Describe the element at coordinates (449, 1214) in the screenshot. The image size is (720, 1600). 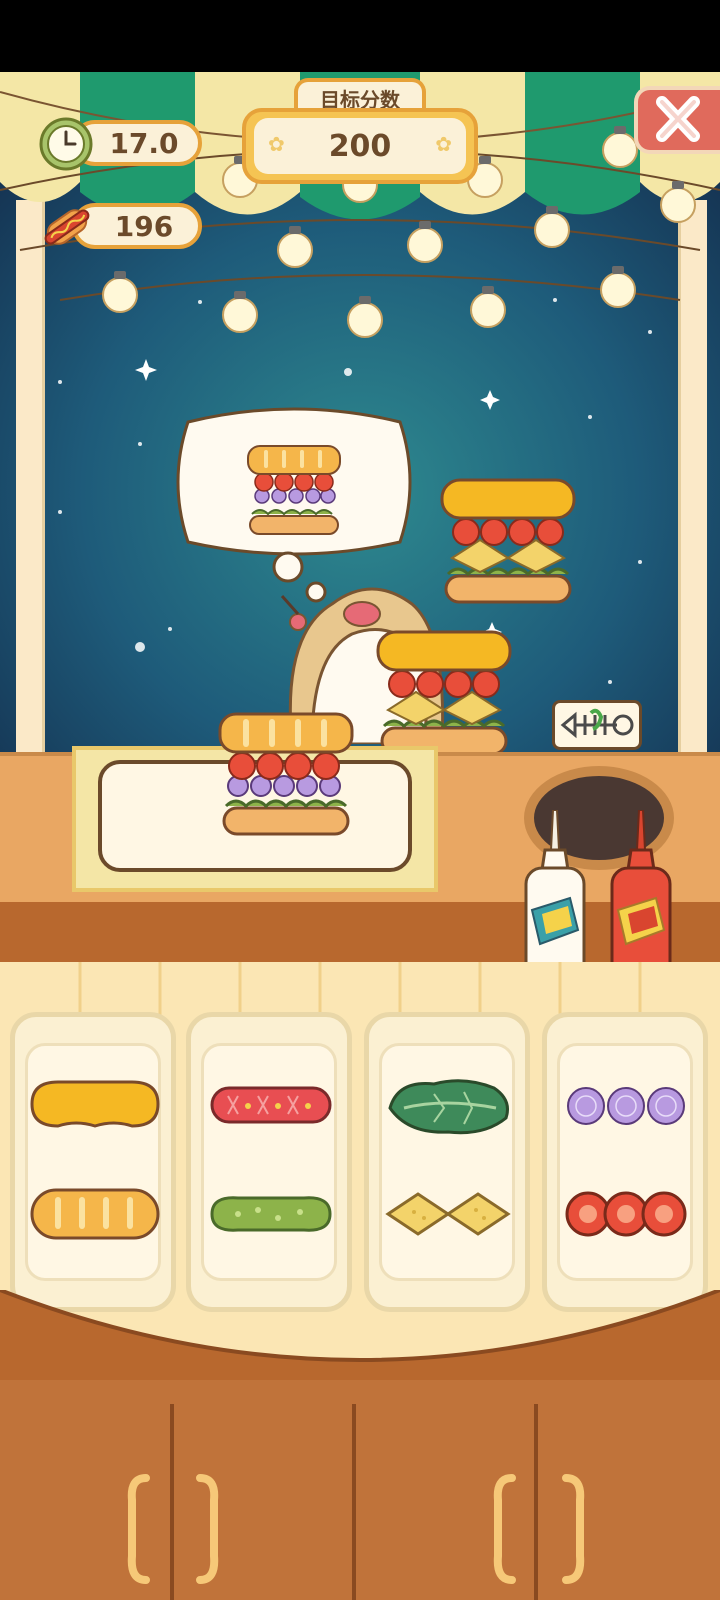
I see `cheese-slices-ingredient` at that location.